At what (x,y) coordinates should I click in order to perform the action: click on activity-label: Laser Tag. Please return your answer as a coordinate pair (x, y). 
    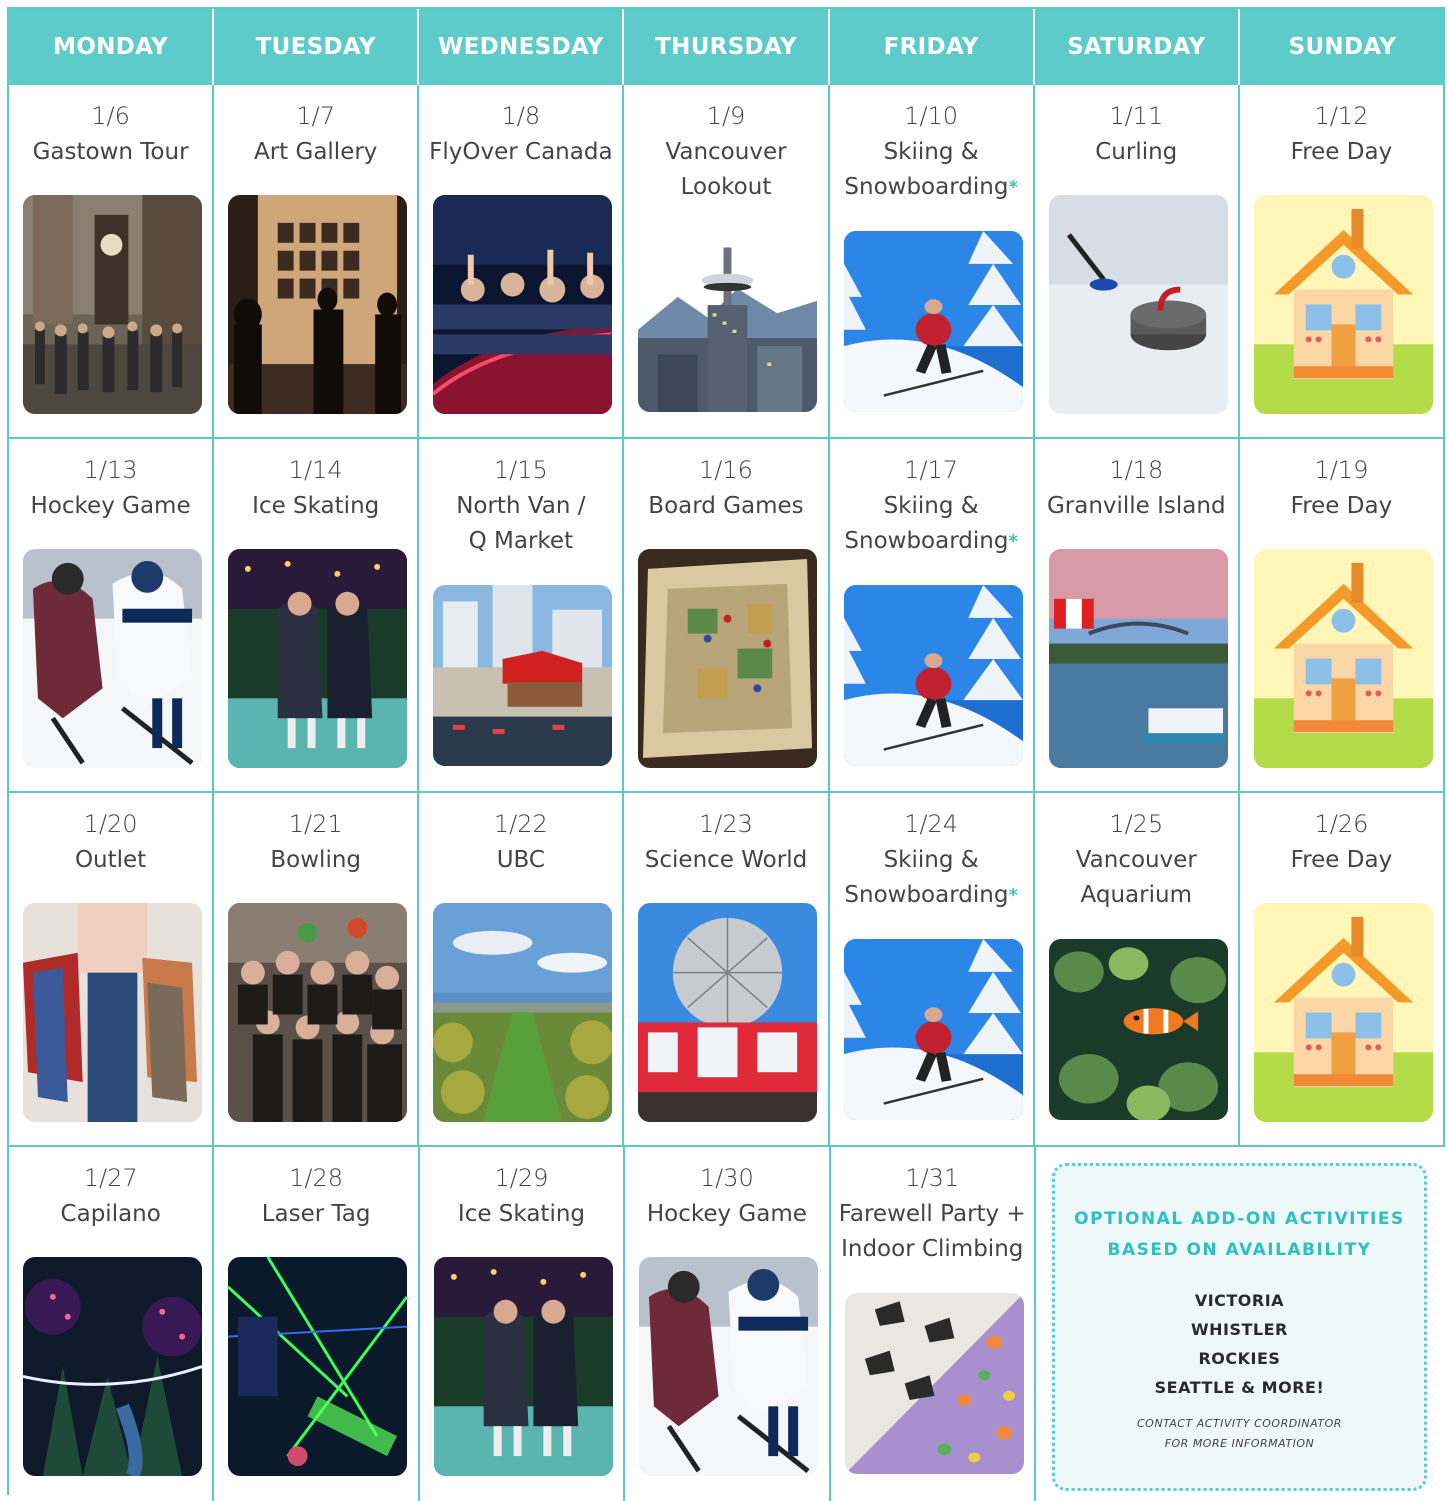
    Looking at the image, I should click on (316, 1214).